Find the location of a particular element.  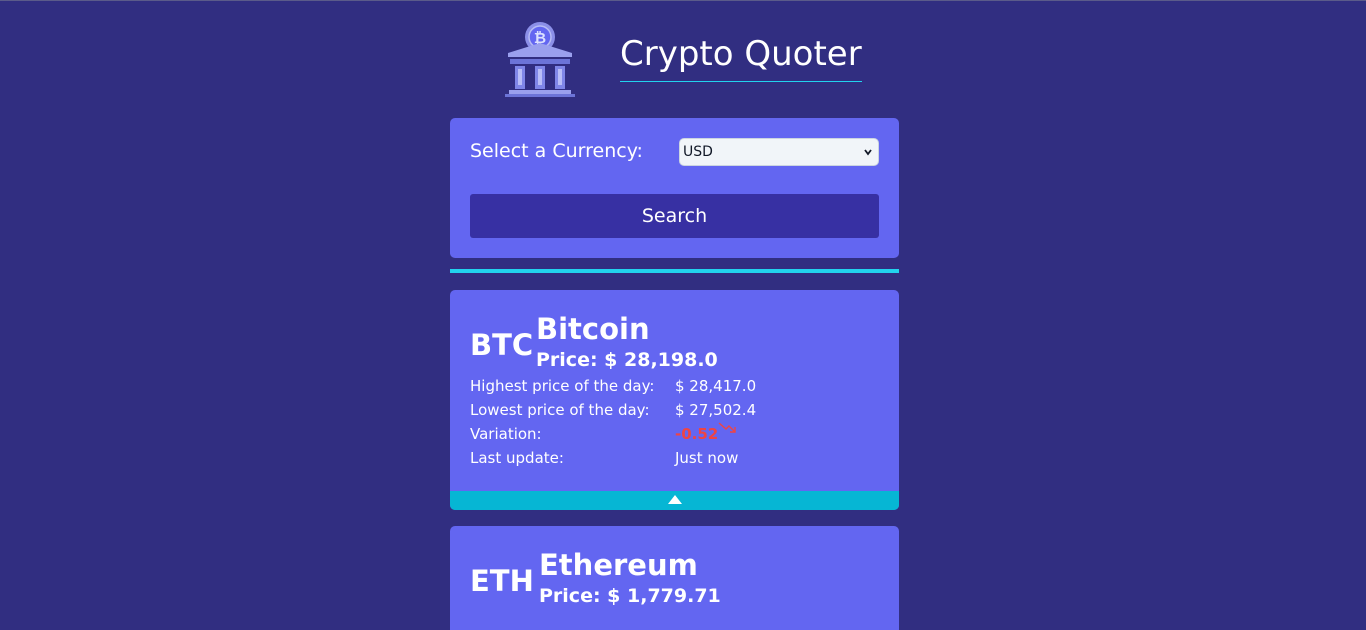

coin-card-eth: ETH Ethereum Price: $ 1,779.71 is located at coordinates (674, 578).